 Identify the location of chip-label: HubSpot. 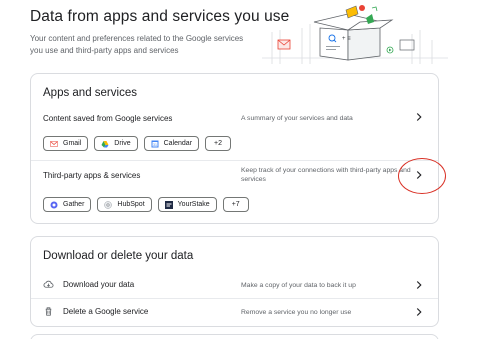
(131, 204).